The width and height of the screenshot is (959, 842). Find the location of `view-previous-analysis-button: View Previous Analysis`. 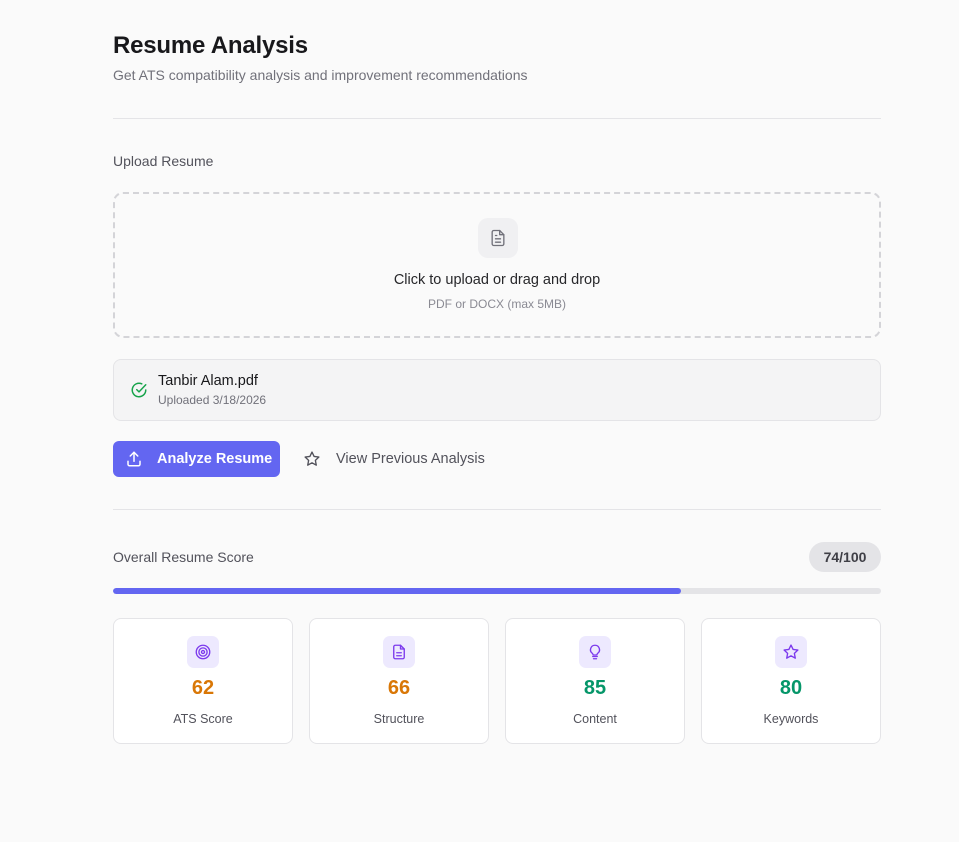

view-previous-analysis-button: View Previous Analysis is located at coordinates (401, 459).